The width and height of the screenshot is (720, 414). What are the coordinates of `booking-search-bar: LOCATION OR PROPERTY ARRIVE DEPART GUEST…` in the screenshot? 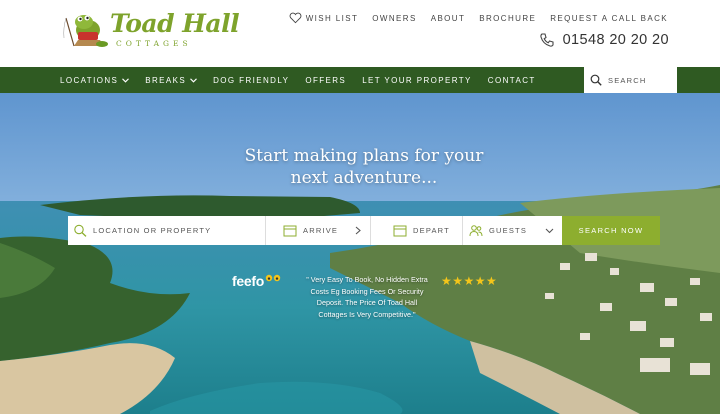 It's located at (364, 230).